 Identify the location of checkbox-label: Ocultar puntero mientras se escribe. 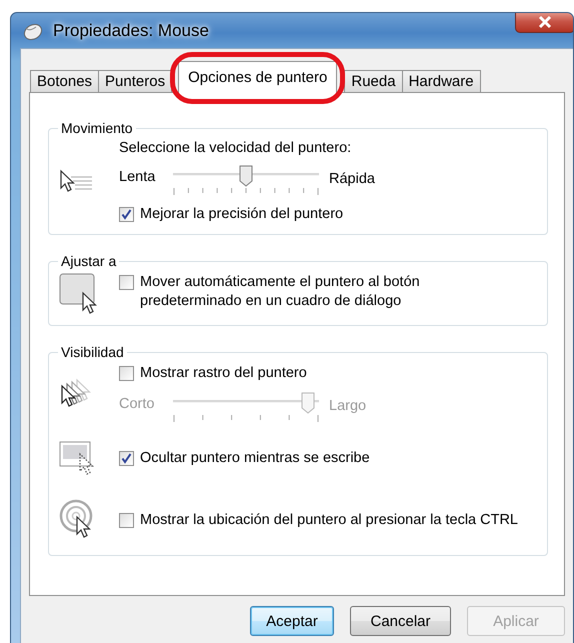
(255, 458).